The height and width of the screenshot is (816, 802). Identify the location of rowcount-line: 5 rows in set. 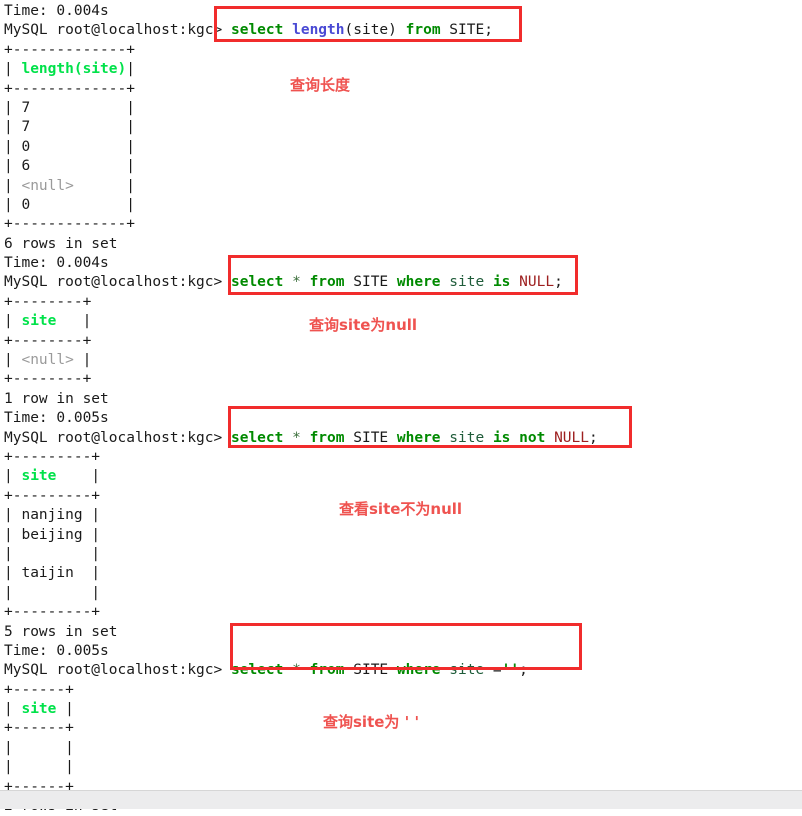
(403, 632).